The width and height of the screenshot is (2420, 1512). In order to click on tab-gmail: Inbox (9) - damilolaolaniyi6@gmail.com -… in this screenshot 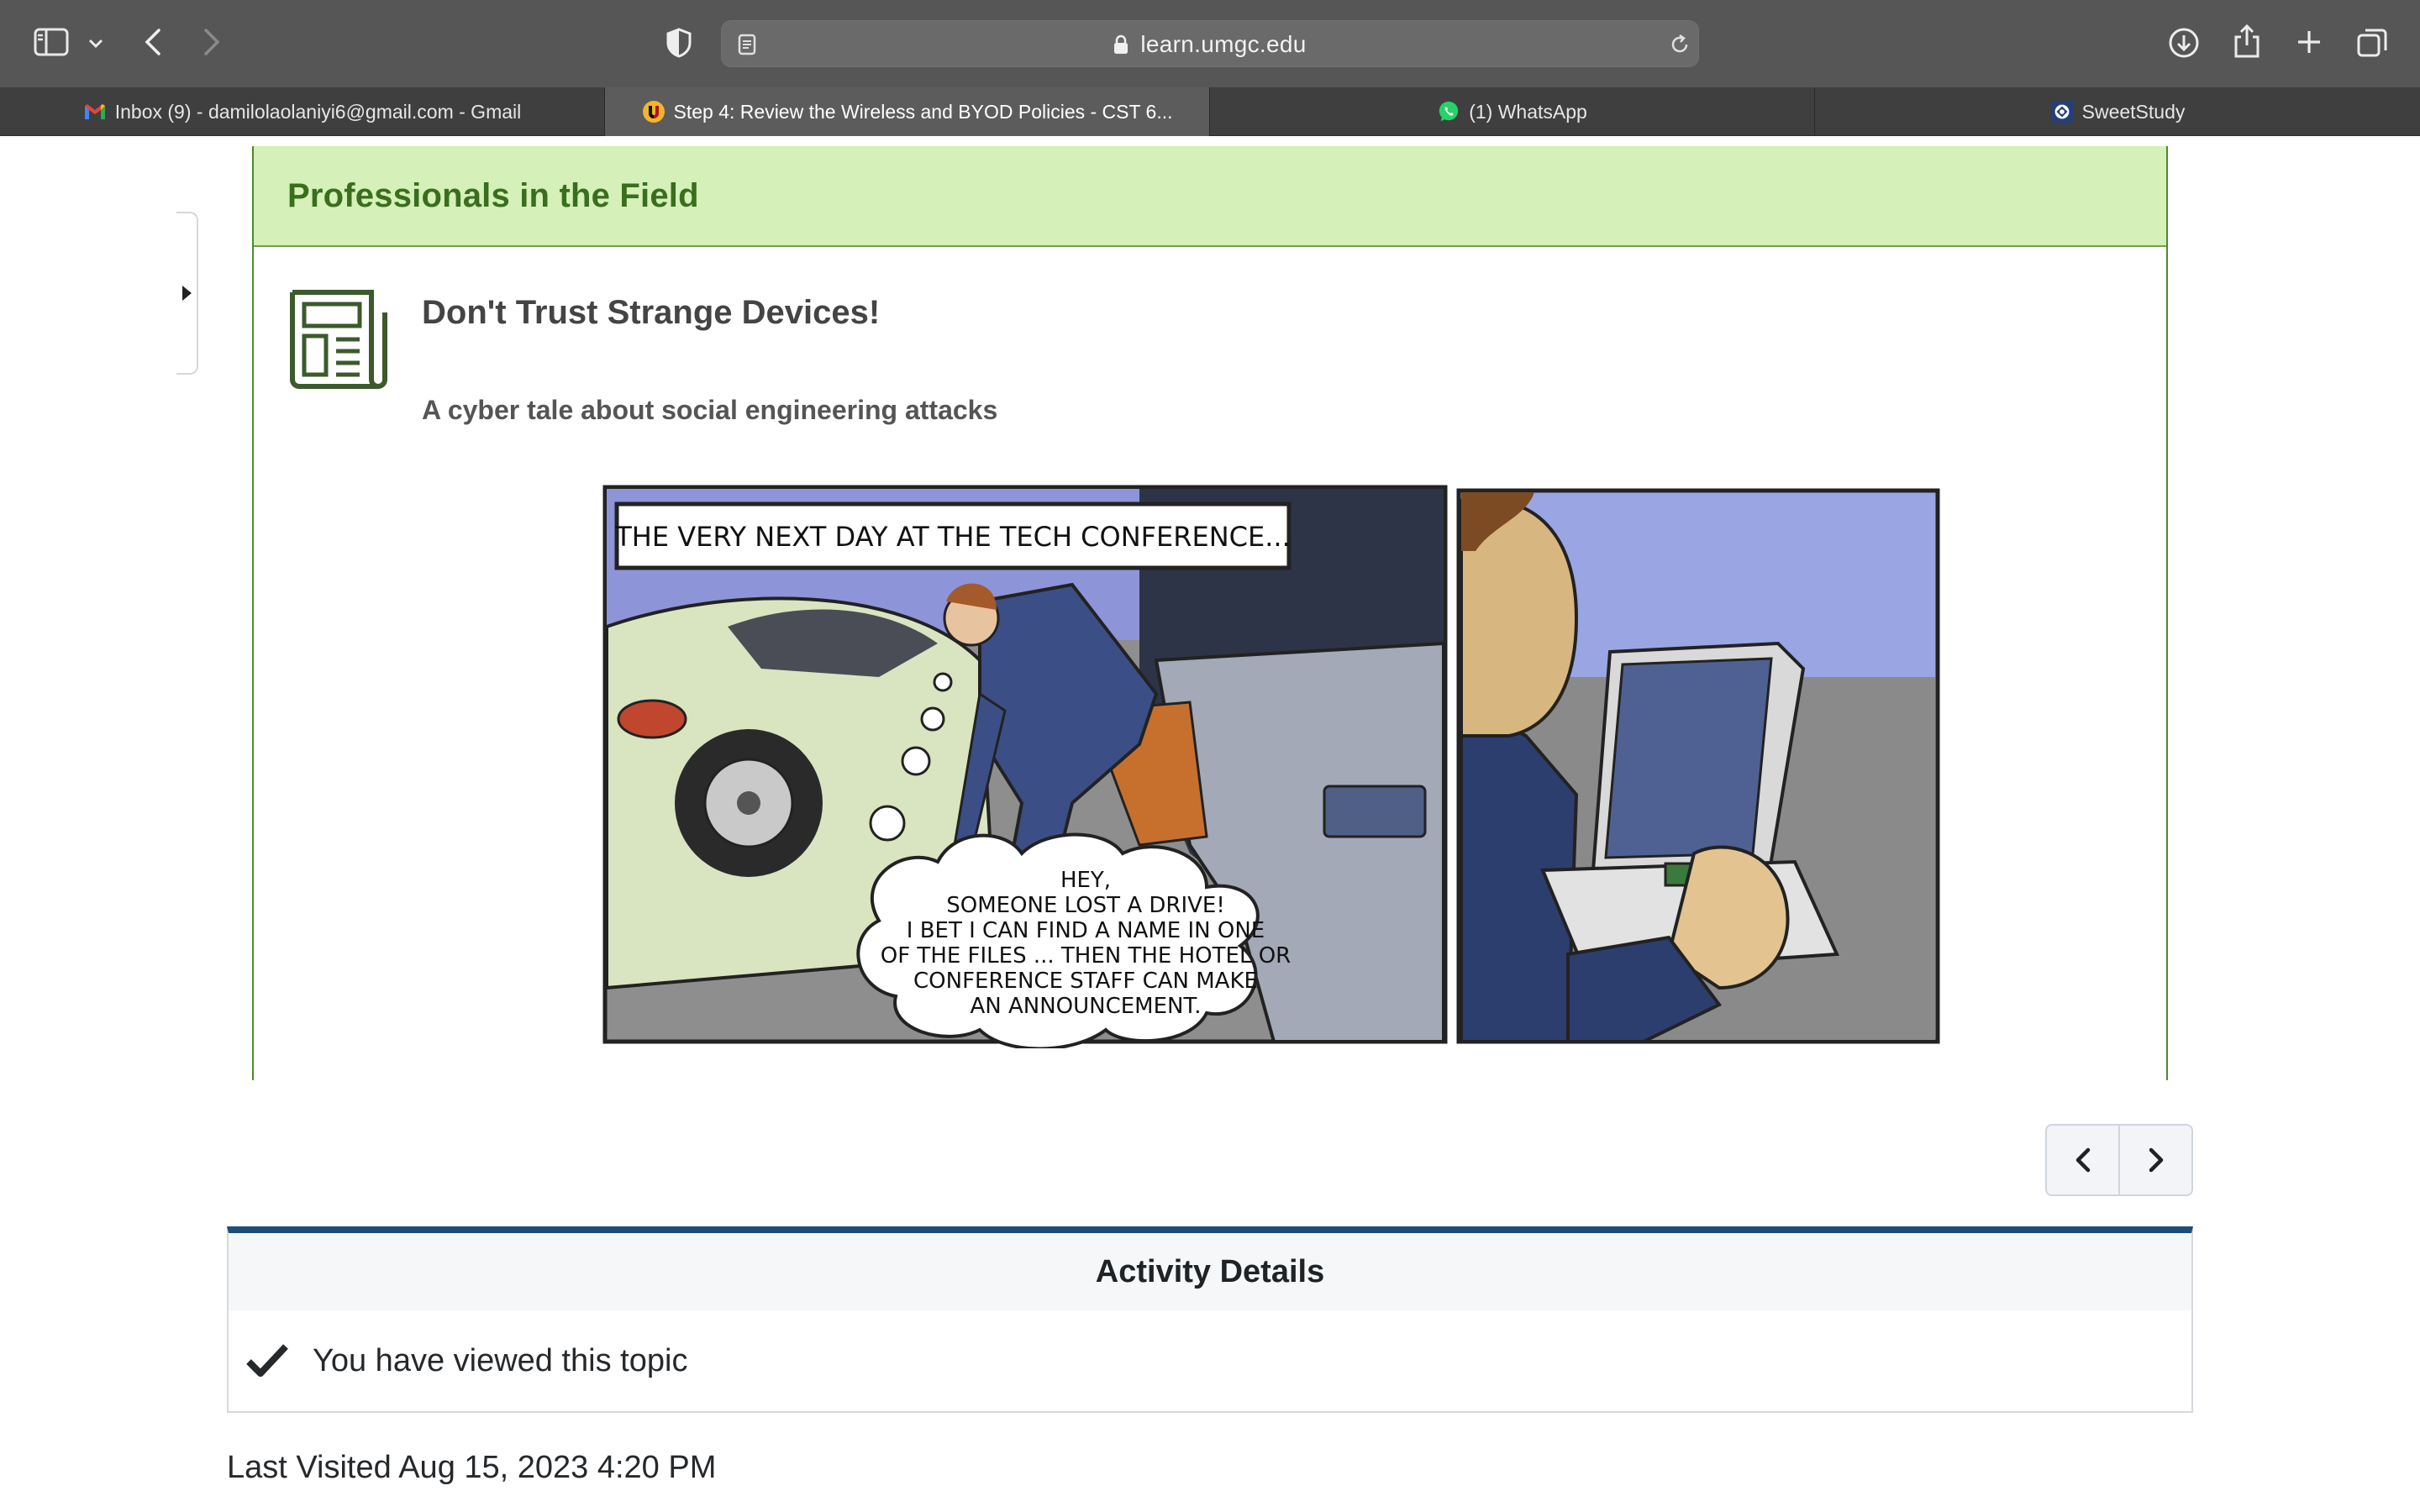, I will do `click(302, 111)`.